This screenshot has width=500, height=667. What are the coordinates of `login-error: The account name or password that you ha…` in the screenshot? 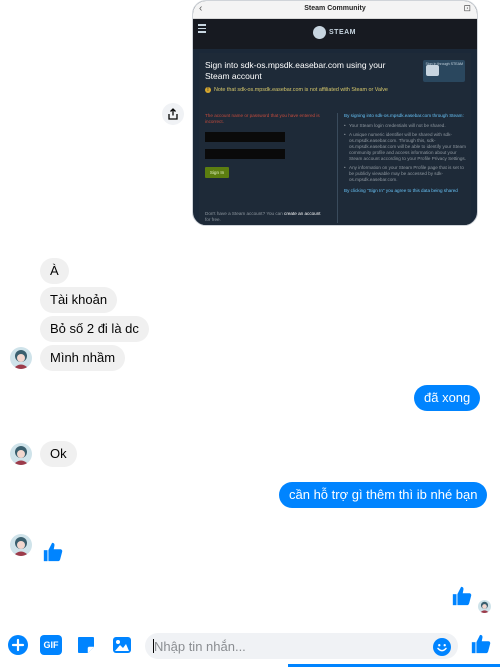 It's located at (262, 118).